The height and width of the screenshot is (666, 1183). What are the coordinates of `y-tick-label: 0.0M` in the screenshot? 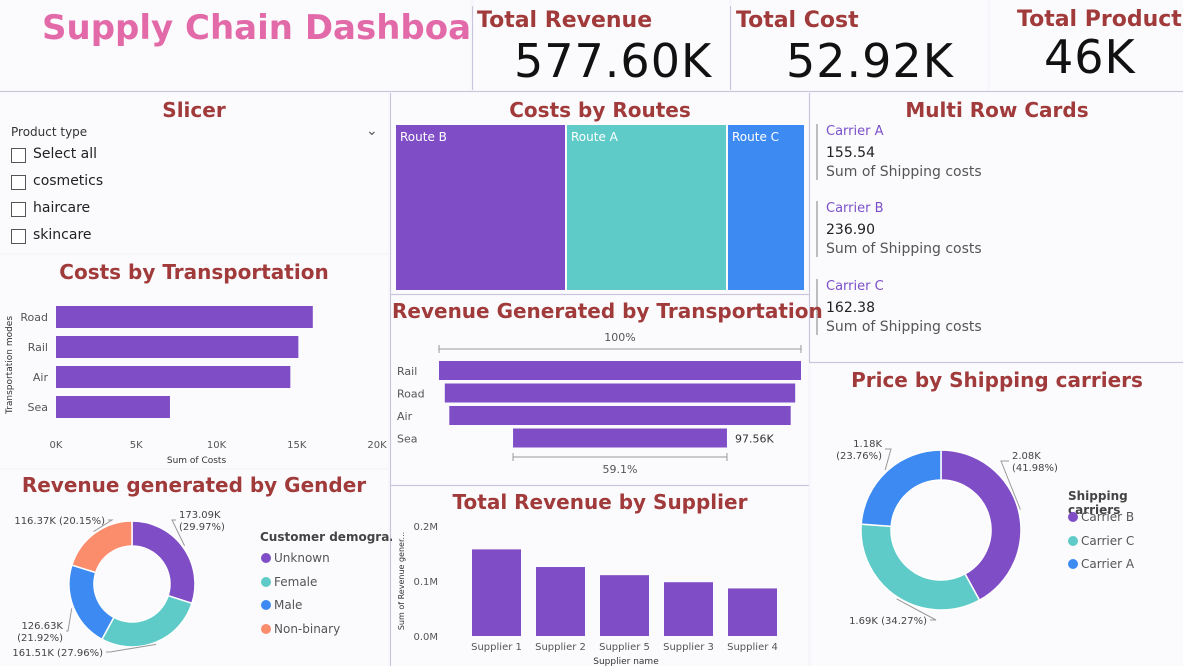 It's located at (425, 637).